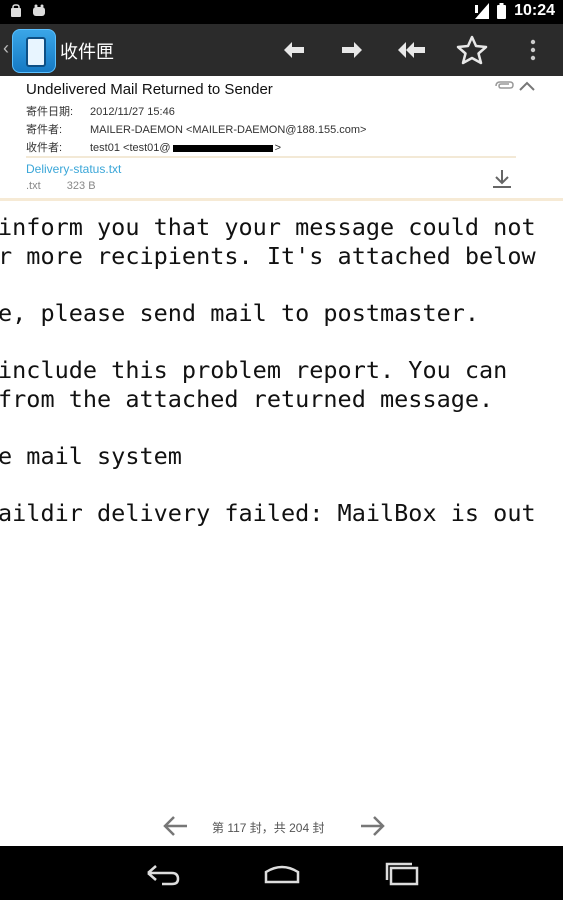 The height and width of the screenshot is (900, 563). Describe the element at coordinates (278, 148) in the screenshot. I see `to-value-suffix: >` at that location.